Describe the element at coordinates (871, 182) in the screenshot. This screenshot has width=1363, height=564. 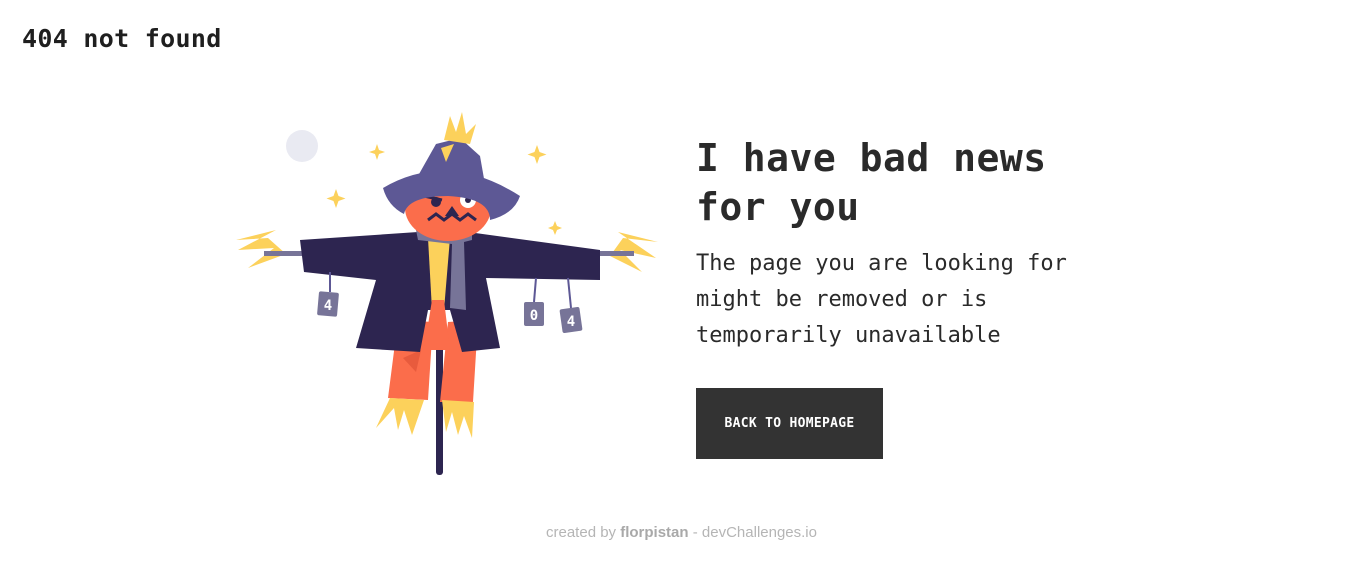
I see `error-headline: I have bad news for you` at that location.